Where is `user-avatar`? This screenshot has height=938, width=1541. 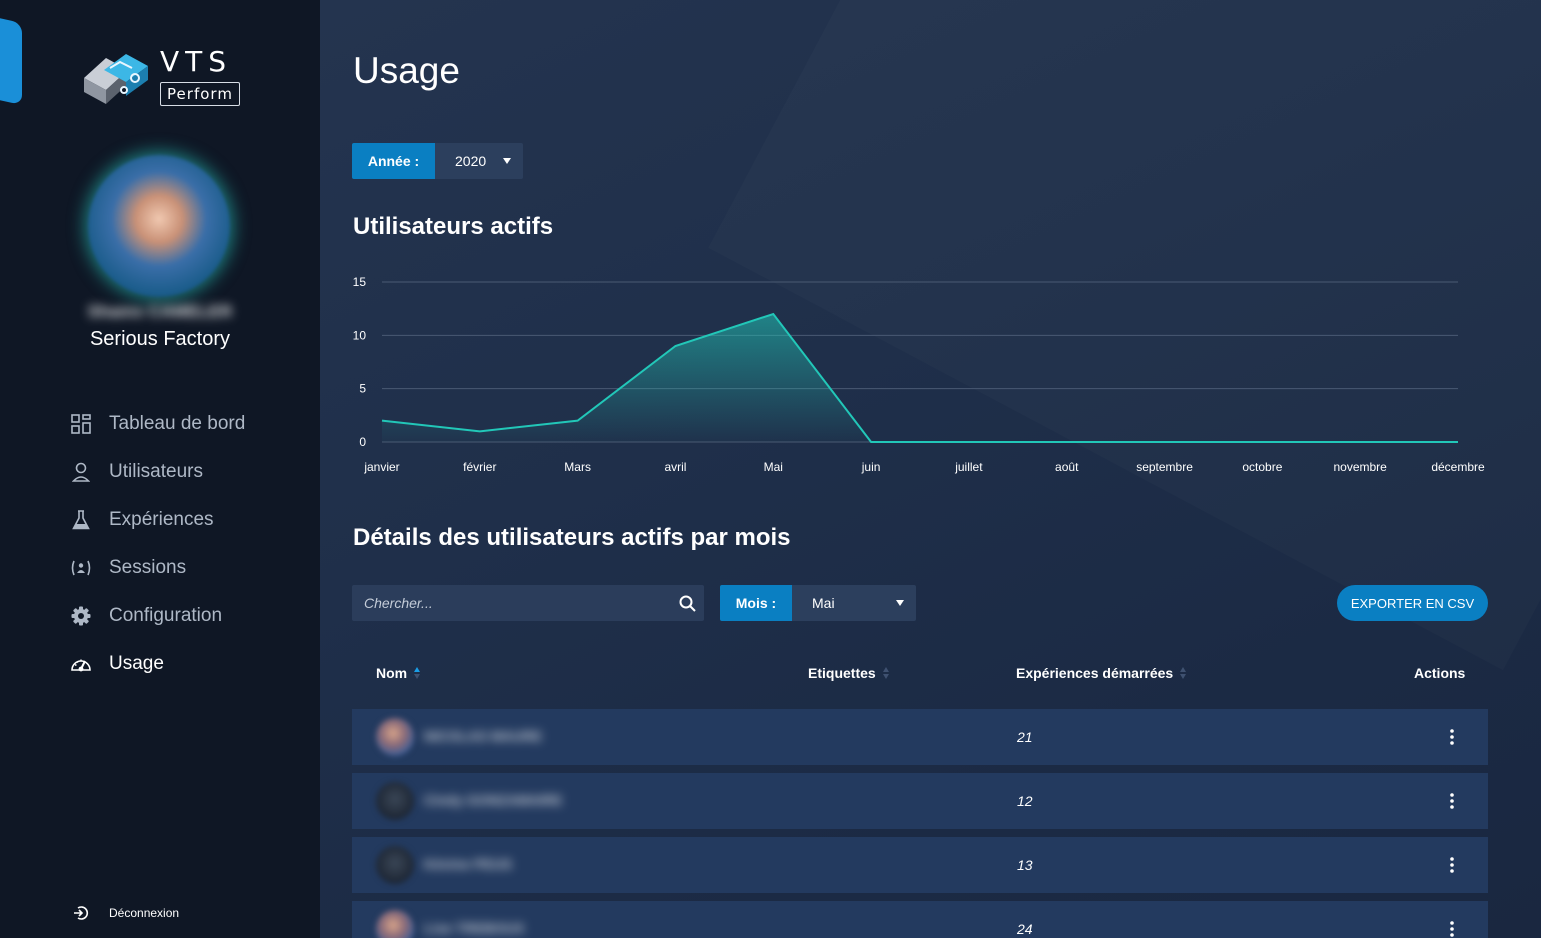
user-avatar is located at coordinates (159, 226).